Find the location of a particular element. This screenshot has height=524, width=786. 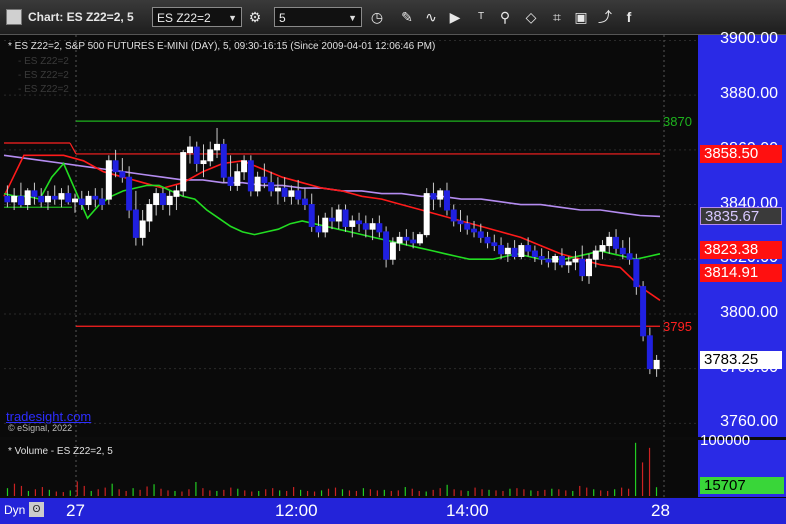

symbol-input: ES Z22=2 ▼ is located at coordinates (197, 17).